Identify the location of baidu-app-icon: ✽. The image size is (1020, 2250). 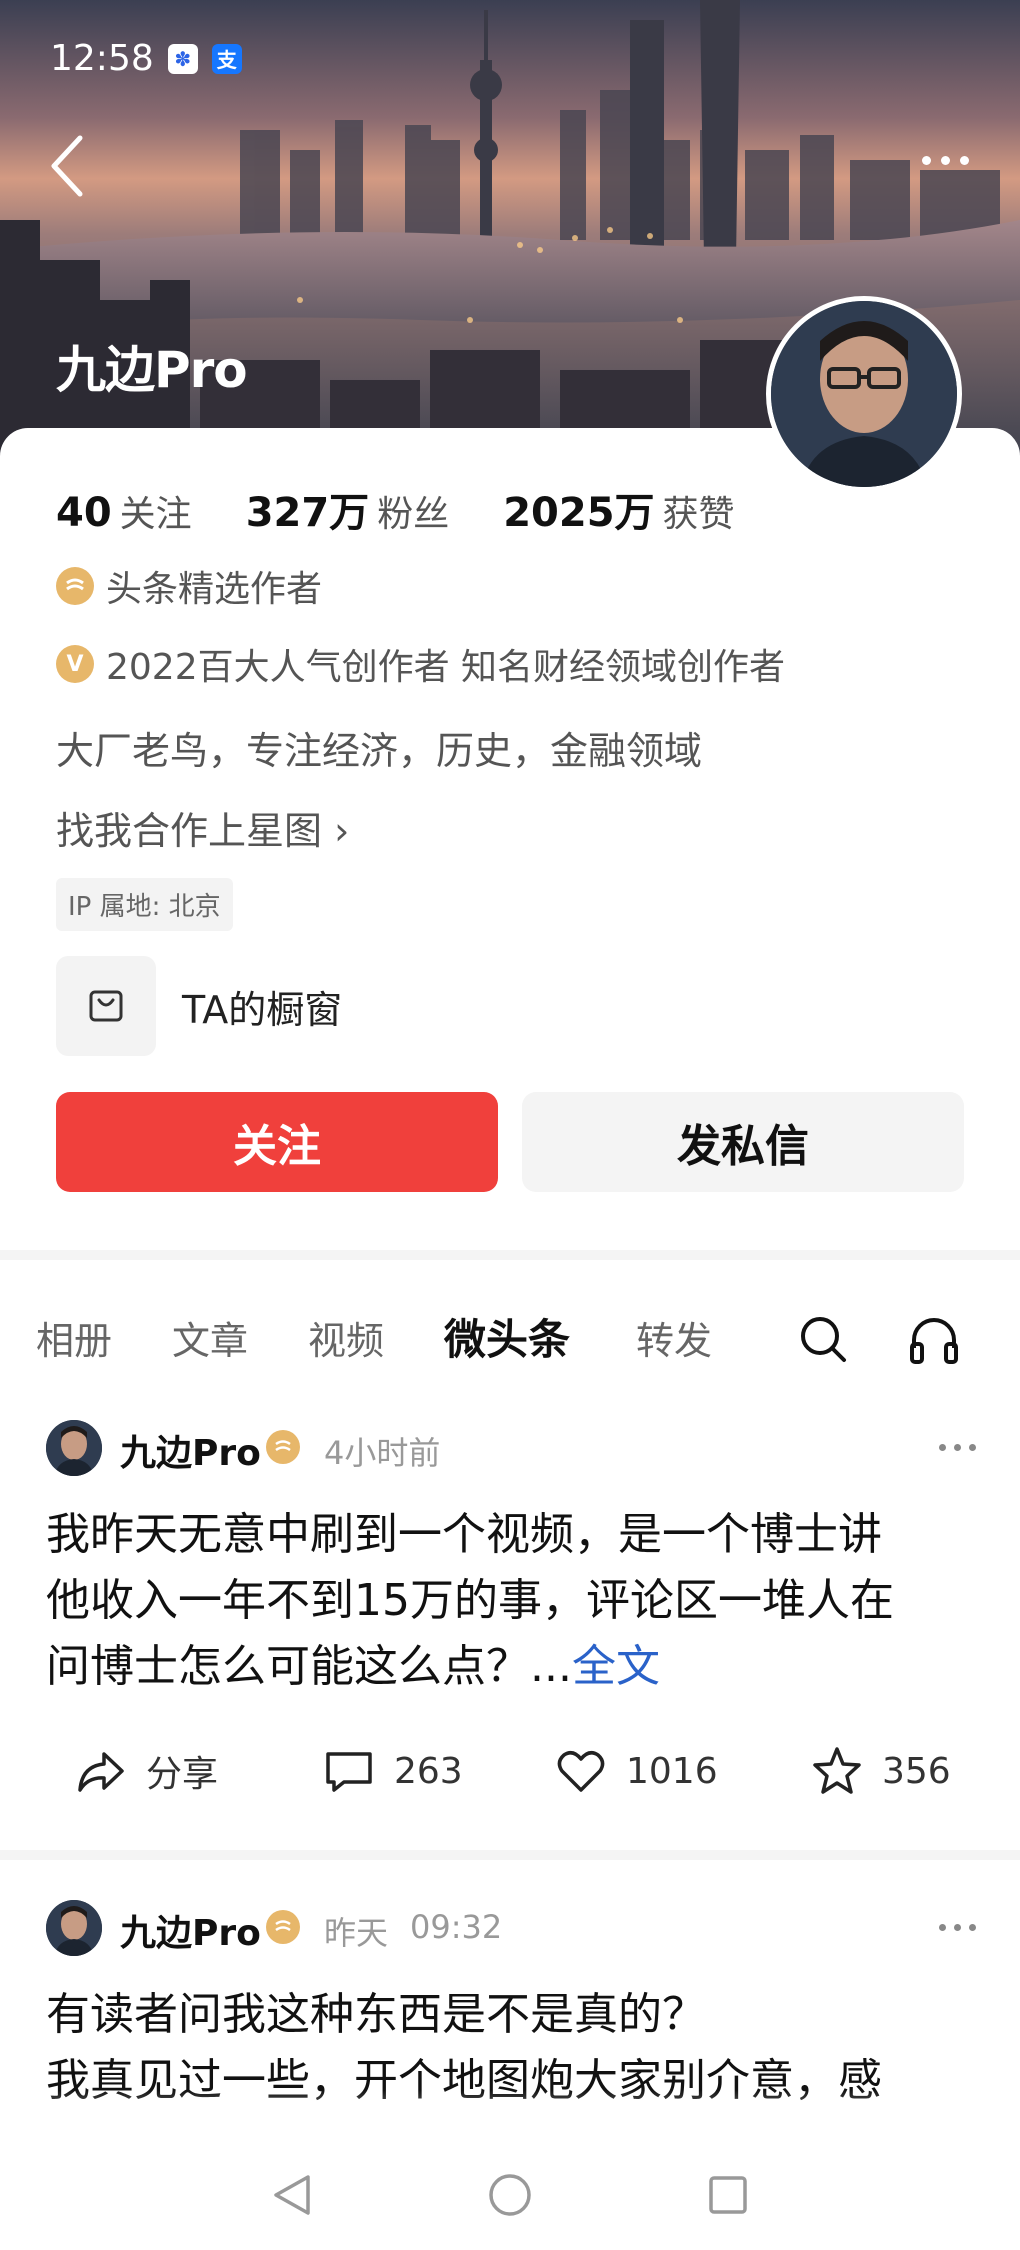
(182, 58).